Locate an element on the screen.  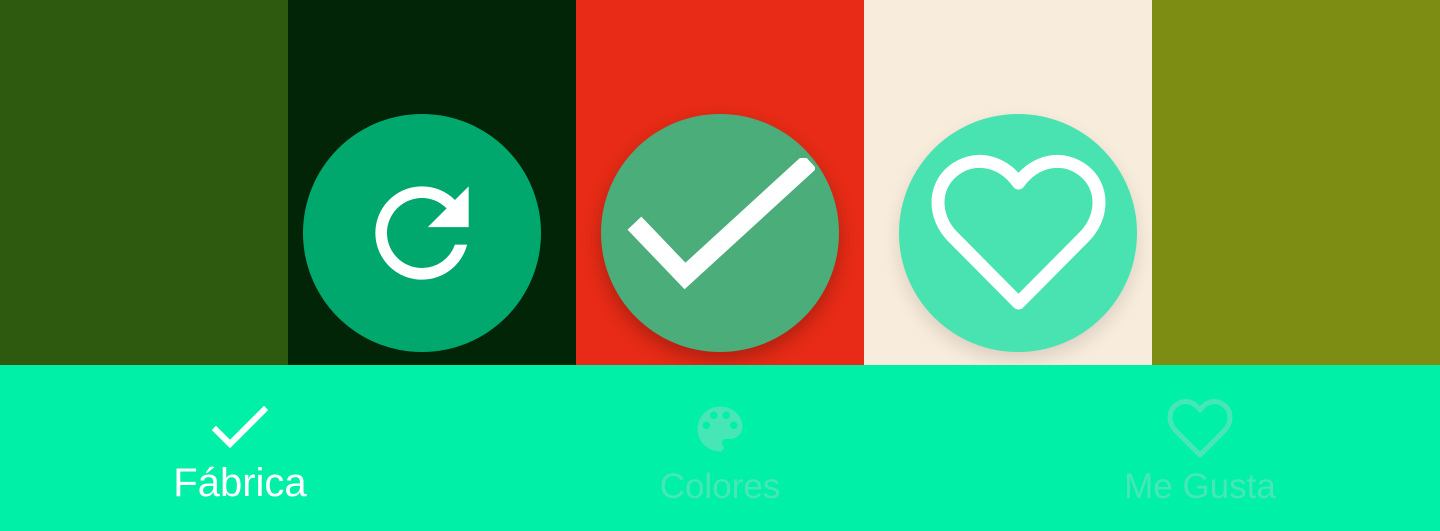
like-button is located at coordinates (1018, 233).